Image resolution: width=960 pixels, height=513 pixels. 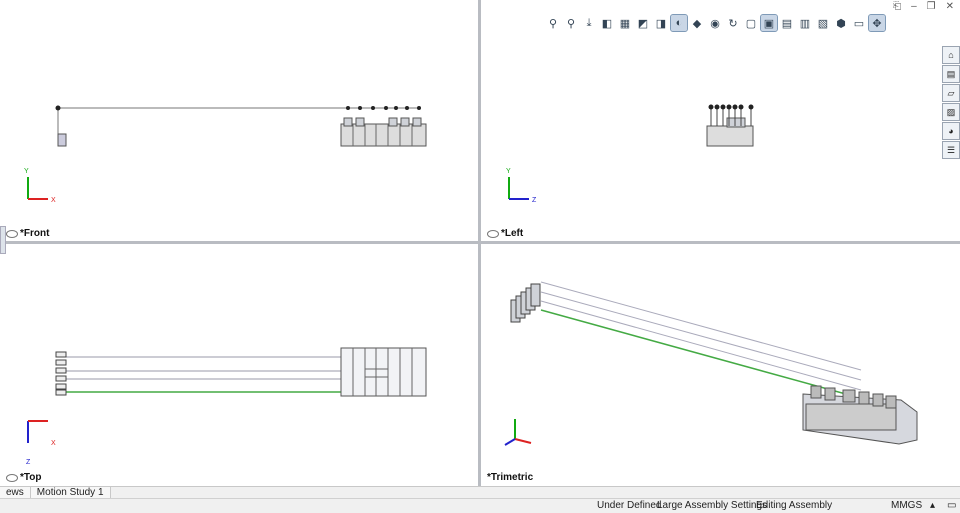 I want to click on four-view-icon: ▣, so click(x=769, y=23).